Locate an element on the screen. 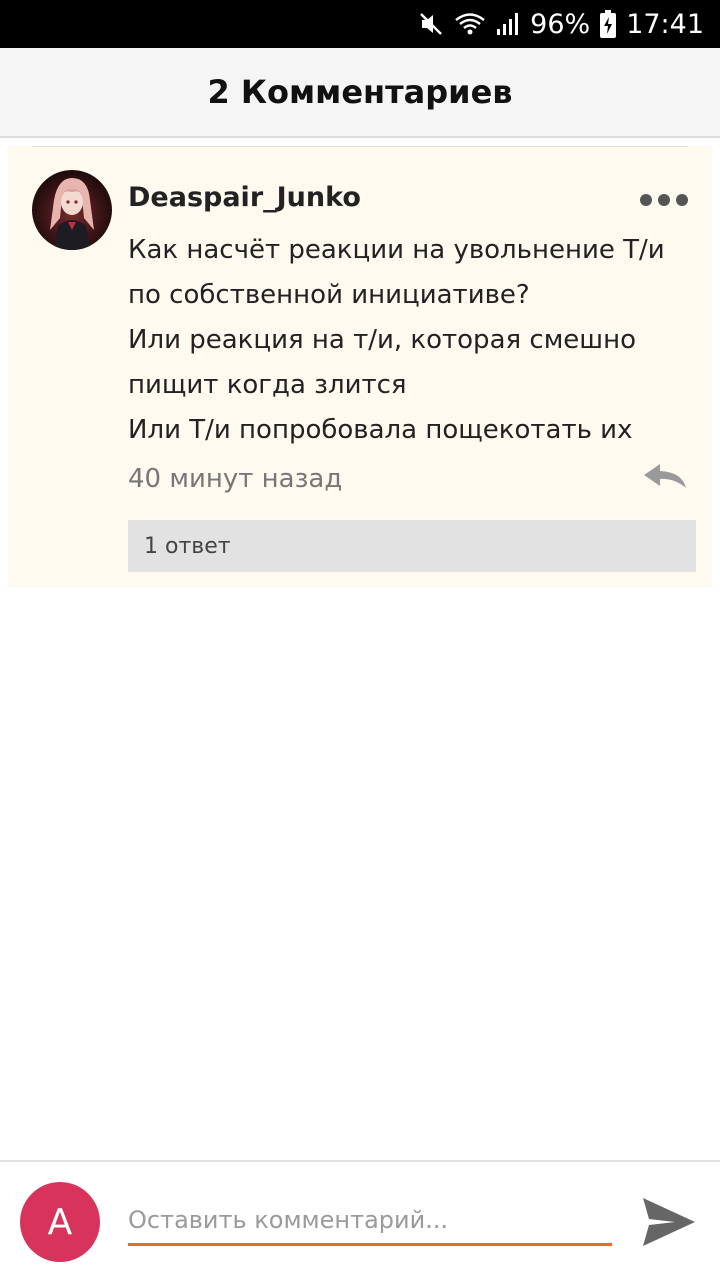 The width and height of the screenshot is (720, 1280). comment-compose-bar: A is located at coordinates (360, 1220).